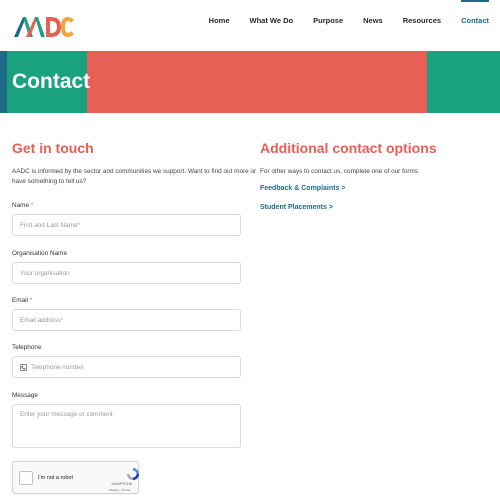 This screenshot has width=500, height=500. What do you see at coordinates (3, 82) in the screenshot?
I see `banner-stripe-blue` at bounding box center [3, 82].